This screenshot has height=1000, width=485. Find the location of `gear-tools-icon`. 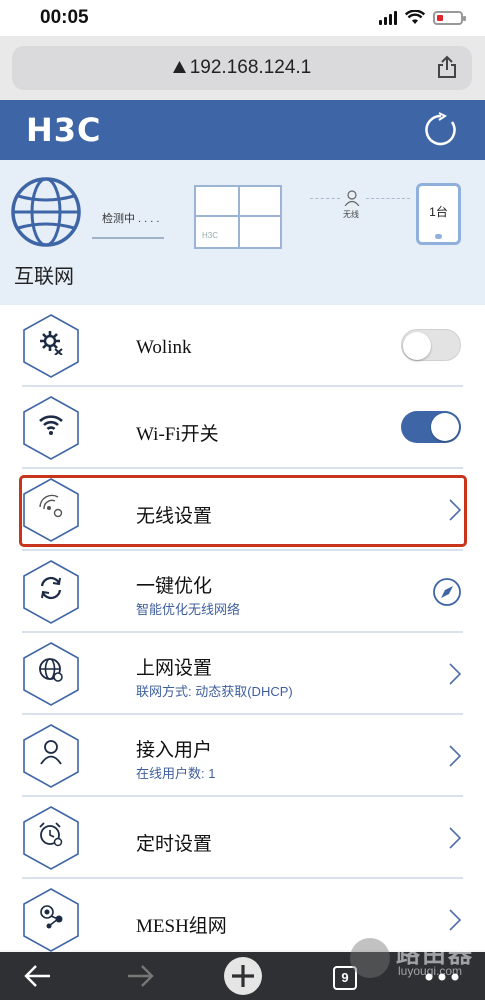

gear-tools-icon is located at coordinates (51, 343).